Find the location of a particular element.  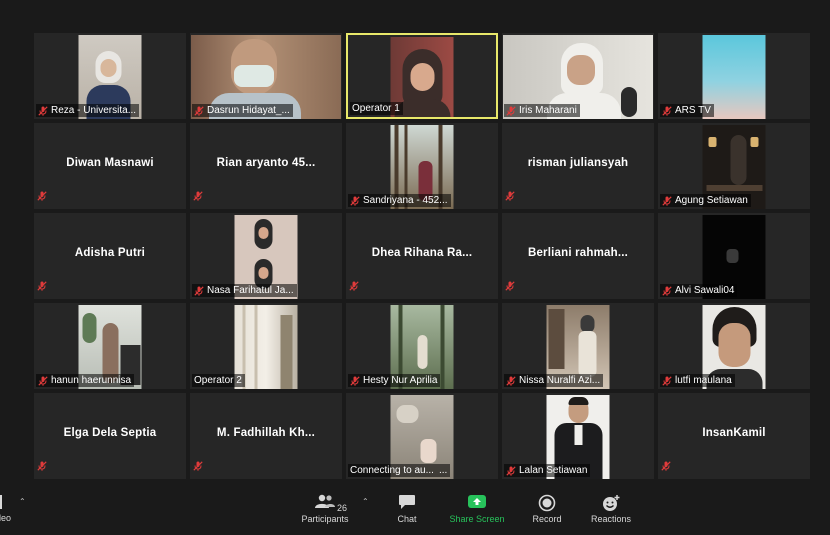

share-screen-icon is located at coordinates (477, 501).